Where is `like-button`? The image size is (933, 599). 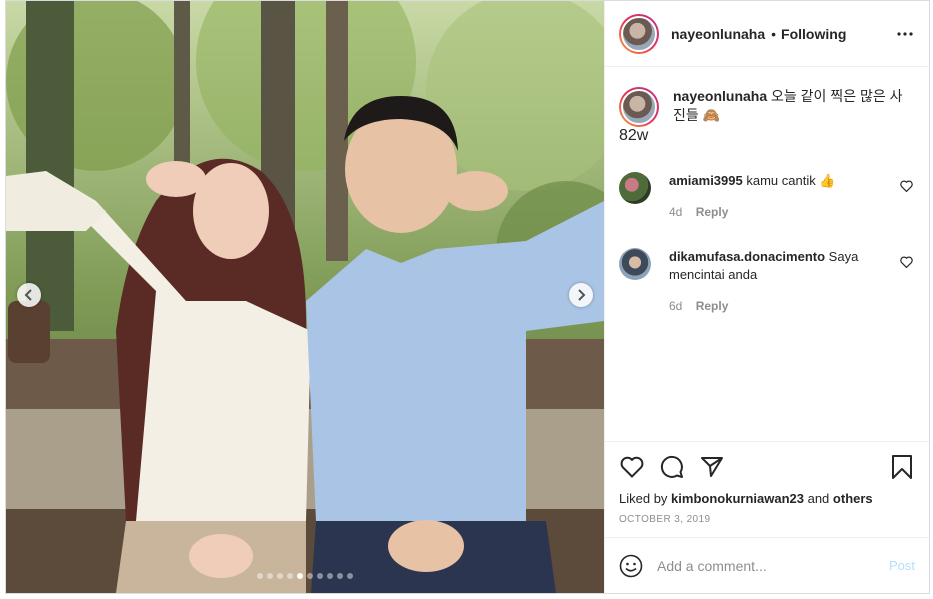
like-button is located at coordinates (632, 467).